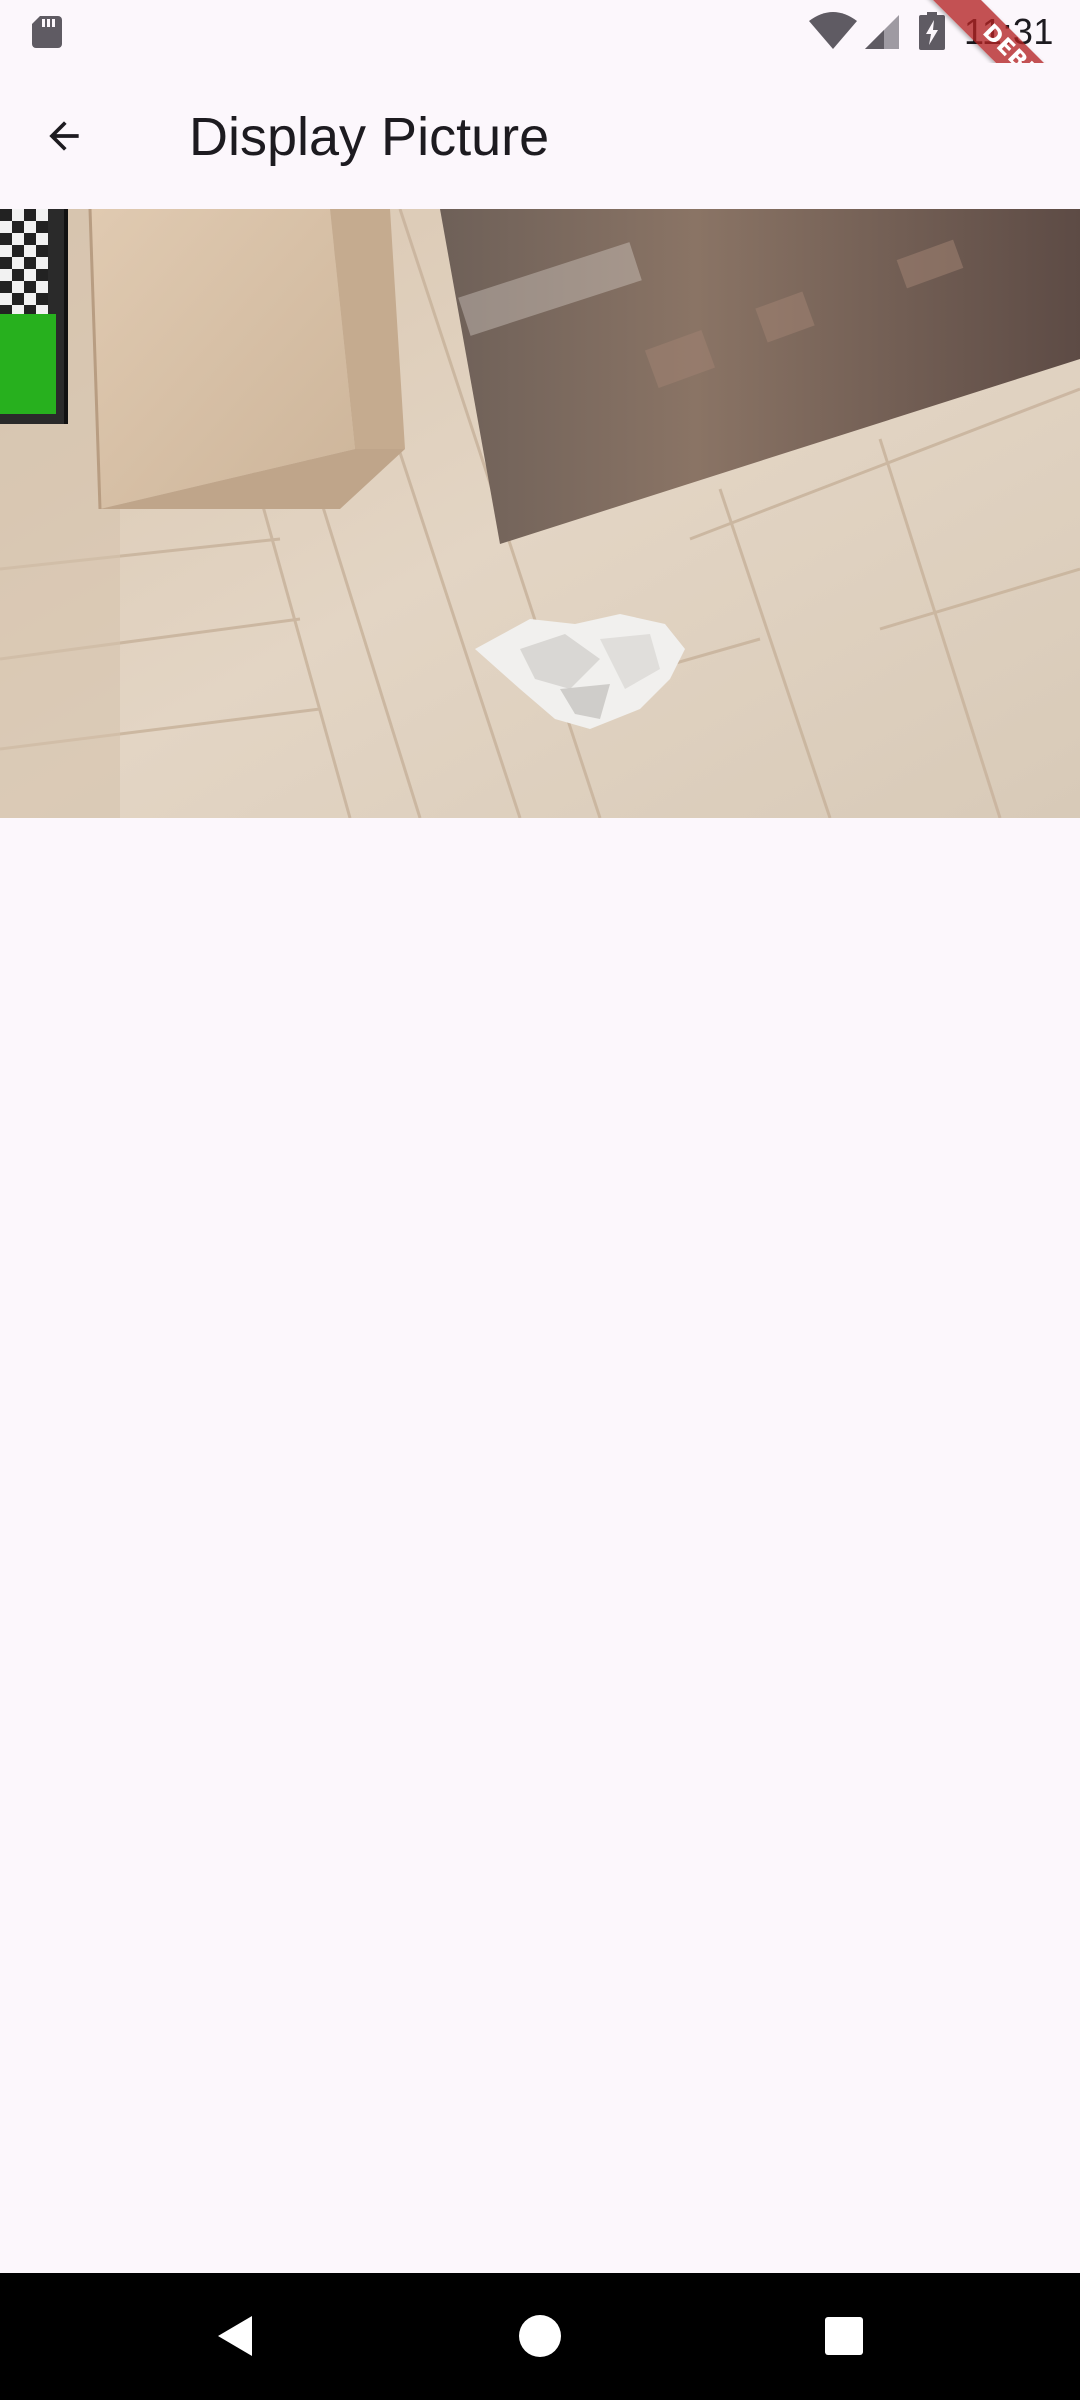  I want to click on battery-charging-icon, so click(932, 31).